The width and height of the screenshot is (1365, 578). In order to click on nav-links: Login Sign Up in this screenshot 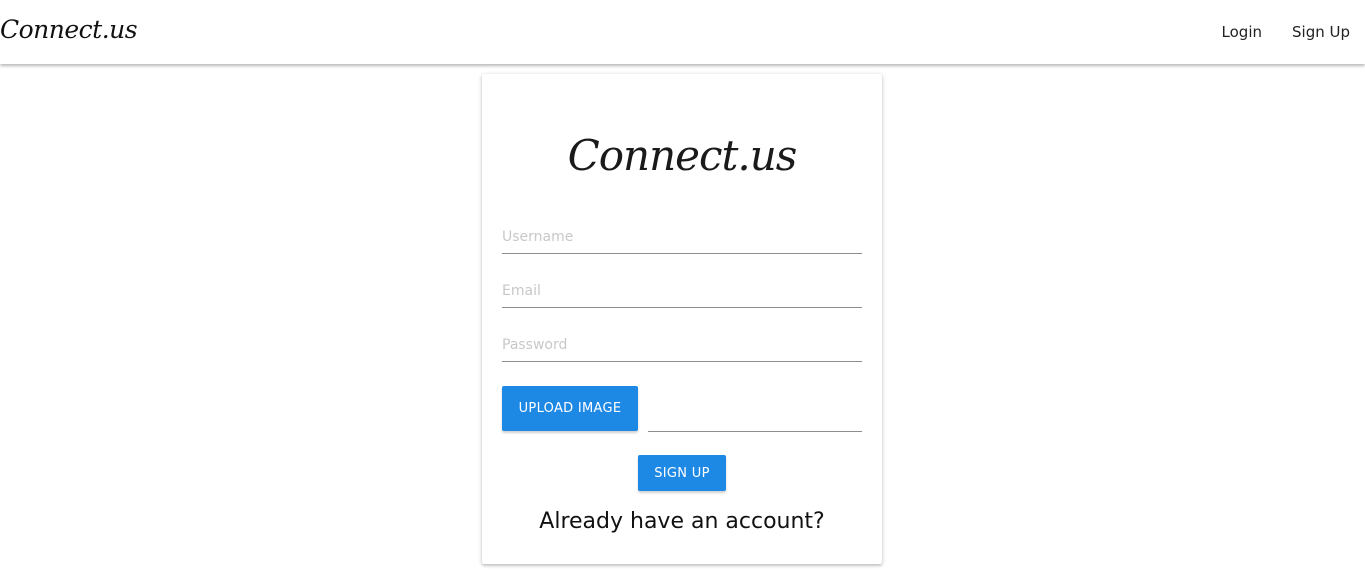, I will do `click(1286, 32)`.